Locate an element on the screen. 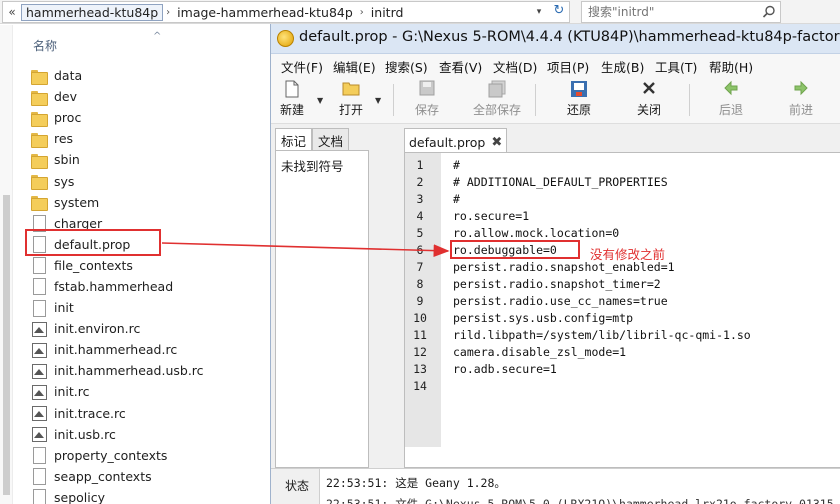  menu-tools: 工具(T) is located at coordinates (676, 66).